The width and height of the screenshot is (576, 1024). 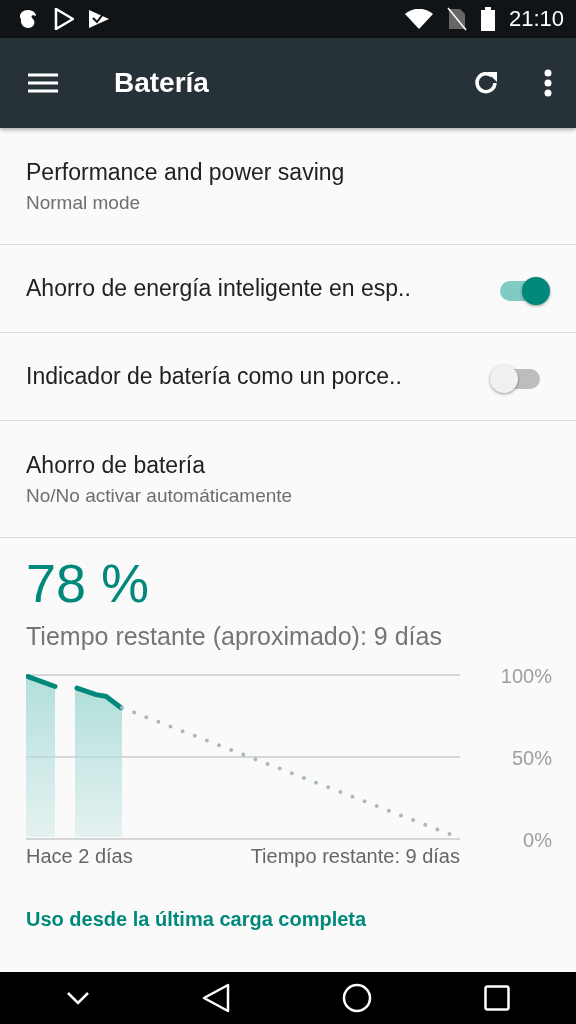 What do you see at coordinates (531, 758) in the screenshot?
I see `axis-label: 50%` at bounding box center [531, 758].